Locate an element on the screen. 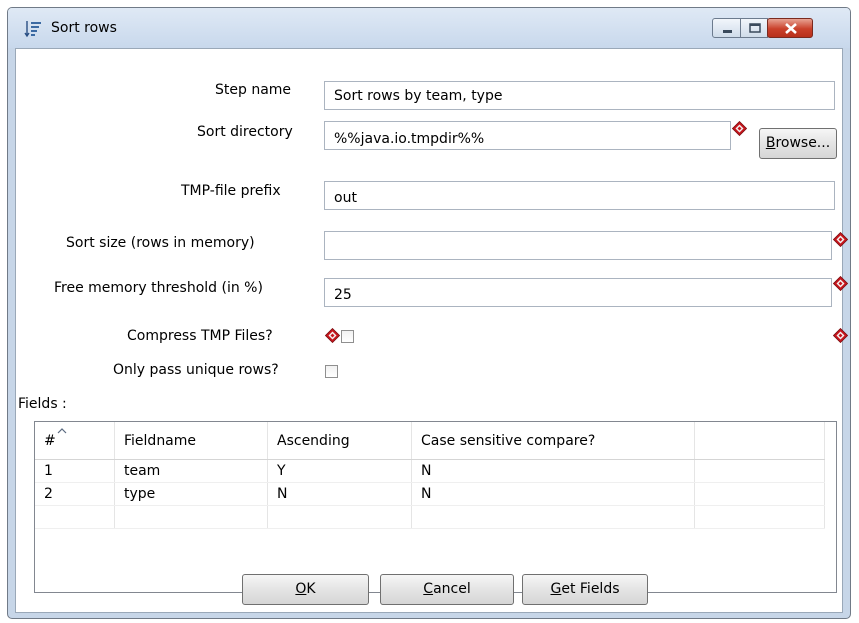 This screenshot has width=859, height=623. cell-fieldname: team is located at coordinates (191, 471).